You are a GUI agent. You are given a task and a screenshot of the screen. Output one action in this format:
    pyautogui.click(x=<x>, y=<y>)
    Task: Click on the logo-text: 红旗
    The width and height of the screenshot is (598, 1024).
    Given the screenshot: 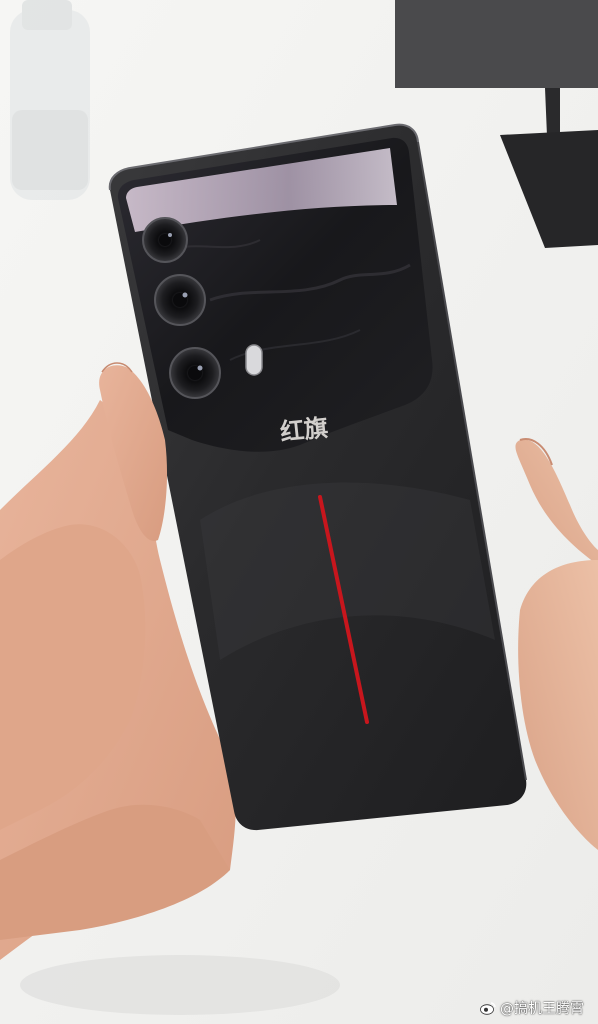 What is the action you would take?
    pyautogui.click(x=304, y=430)
    